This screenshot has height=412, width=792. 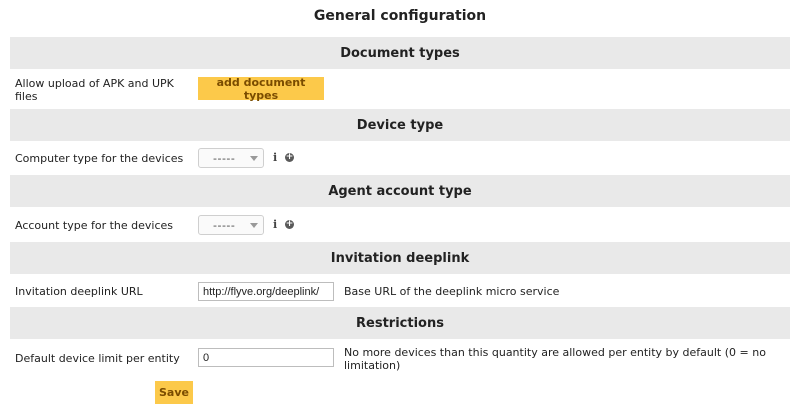 What do you see at coordinates (452, 291) in the screenshot?
I see `invitation-deeplink-description: Base URL of the deeplink micro service` at bounding box center [452, 291].